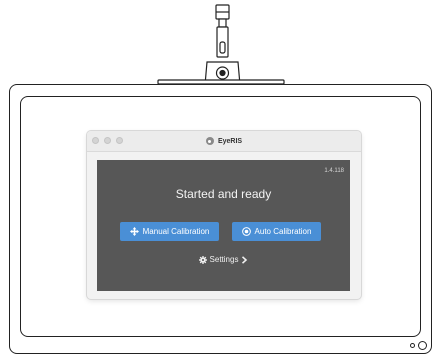 Image resolution: width=442 pixels, height=360 pixels. I want to click on window-title: EyeRIS, so click(224, 141).